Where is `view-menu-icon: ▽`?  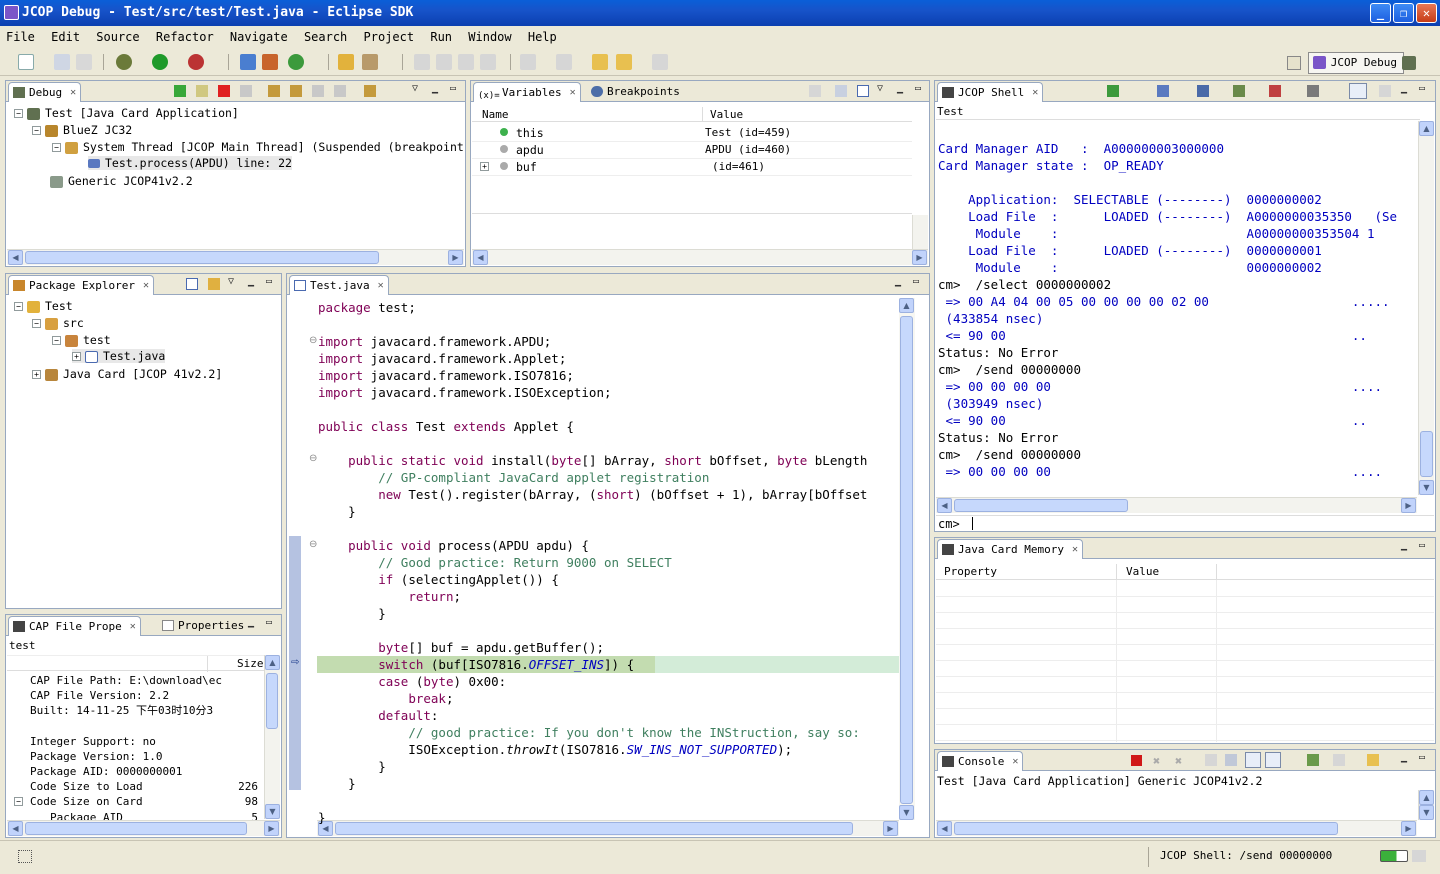 view-menu-icon: ▽ is located at coordinates (880, 88).